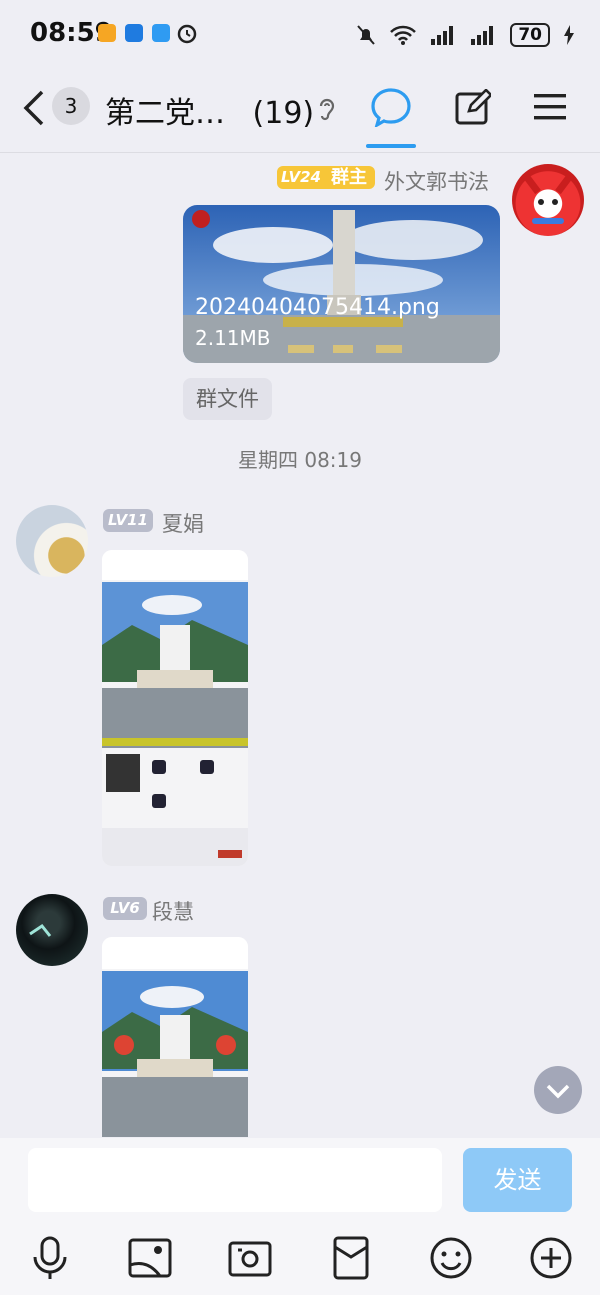 The width and height of the screenshot is (600, 1295). What do you see at coordinates (227, 399) in the screenshot?
I see `group-files-tag: 群文件` at bounding box center [227, 399].